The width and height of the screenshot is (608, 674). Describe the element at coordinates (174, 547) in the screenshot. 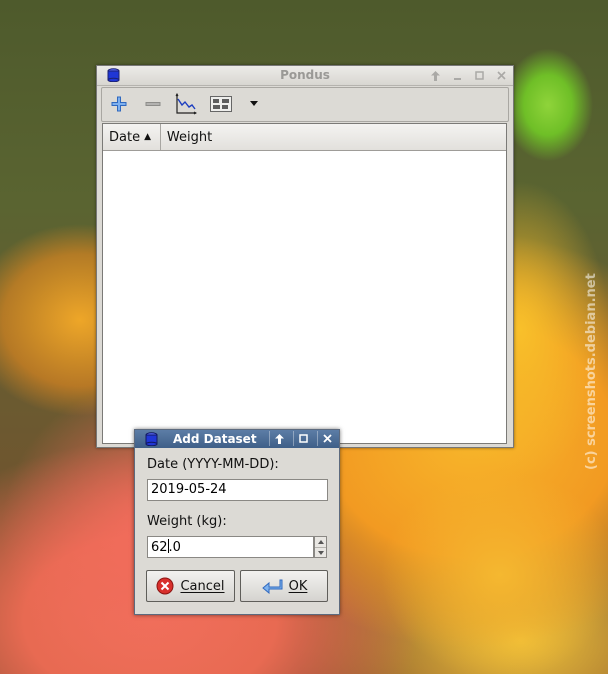

I see `weight-value-after-cursor: .0` at that location.